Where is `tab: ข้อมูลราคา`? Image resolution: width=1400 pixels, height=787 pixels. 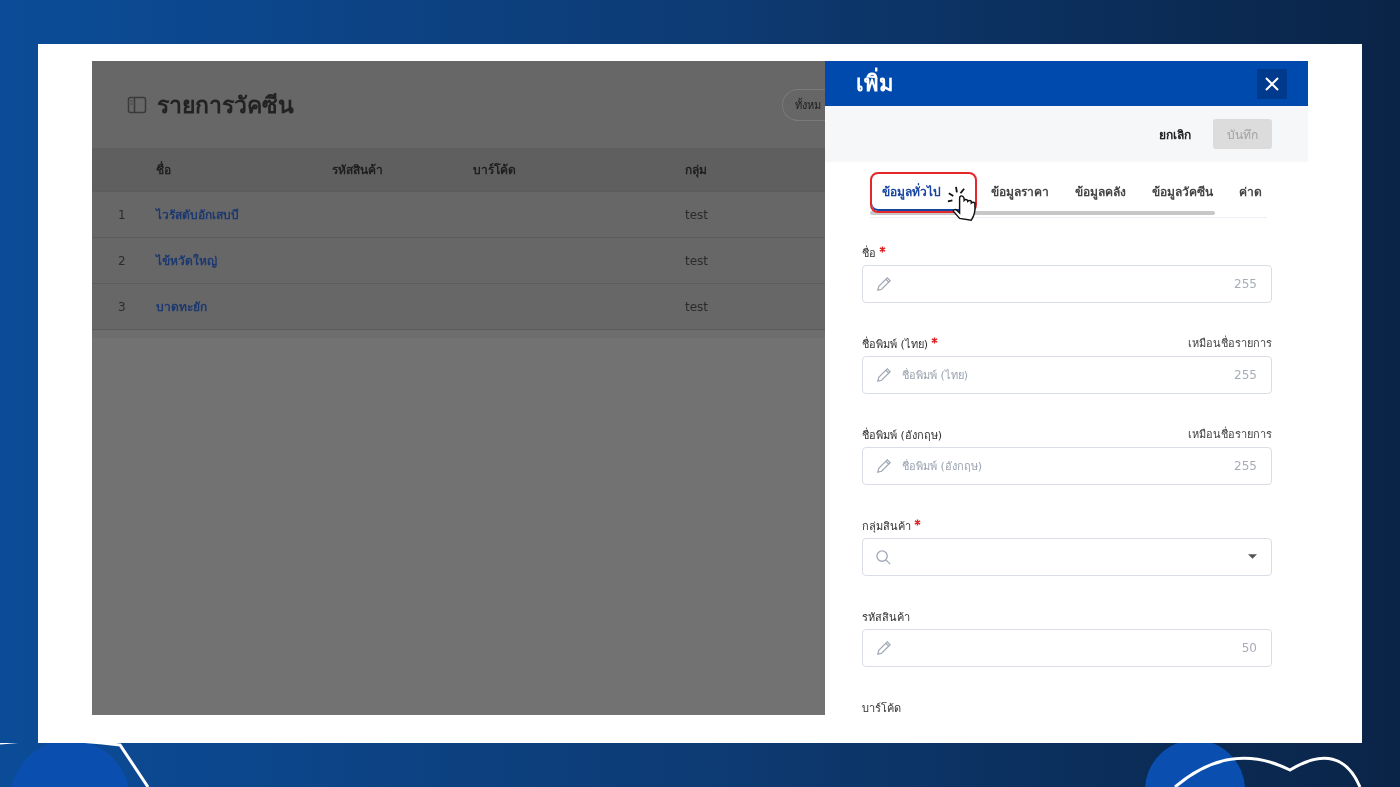 tab: ข้อมูลราคา is located at coordinates (1020, 192).